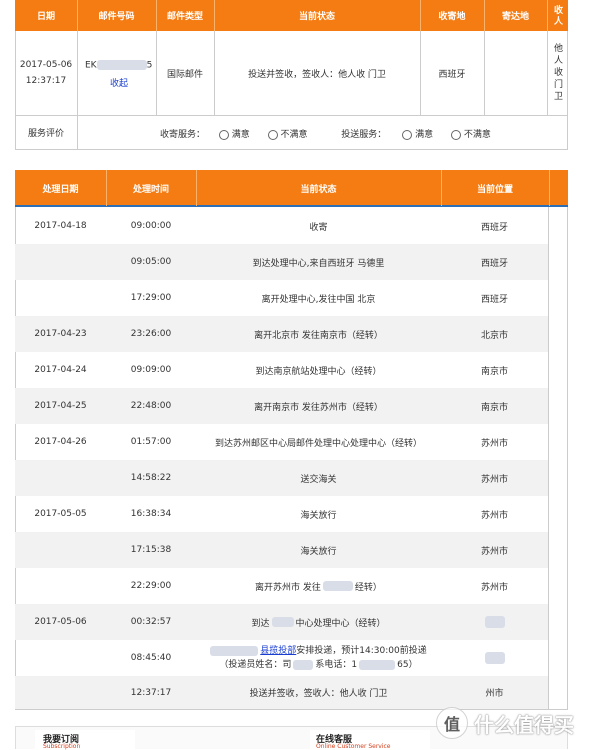 Image resolution: width=608 pixels, height=750 pixels. What do you see at coordinates (557, 15) in the screenshot?
I see `header-receiver: 收人` at bounding box center [557, 15].